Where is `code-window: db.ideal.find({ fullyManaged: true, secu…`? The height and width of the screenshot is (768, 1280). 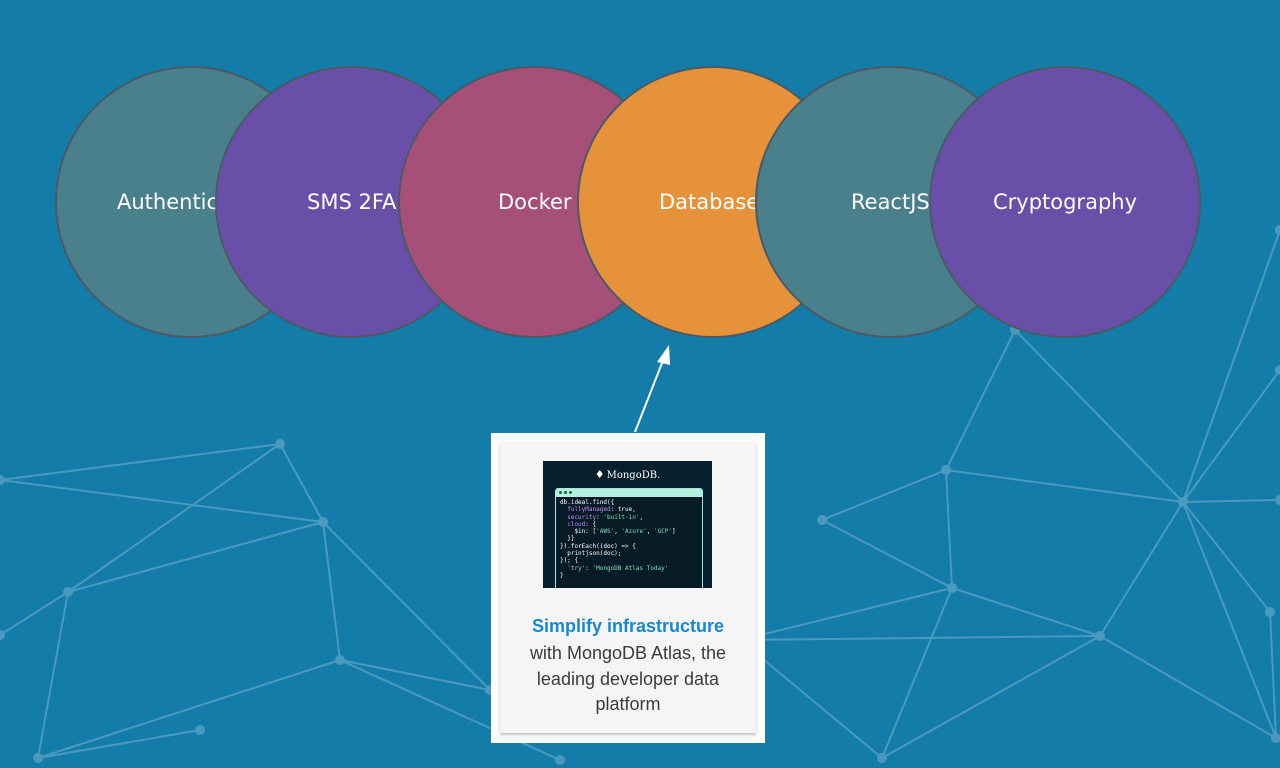
code-window: db.ideal.find({ fullyManaged: true, secu… is located at coordinates (629, 538).